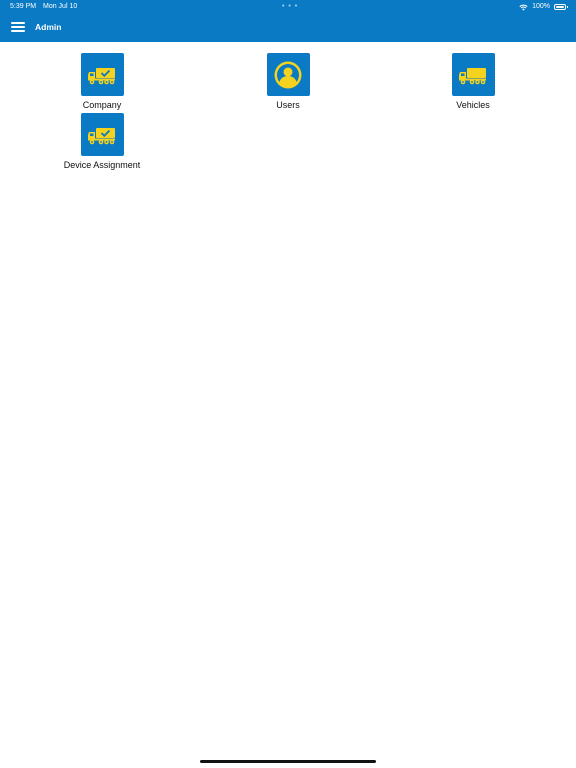 The image size is (576, 768). Describe the element at coordinates (541, 6) in the screenshot. I see `battery-percent: 100%` at that location.